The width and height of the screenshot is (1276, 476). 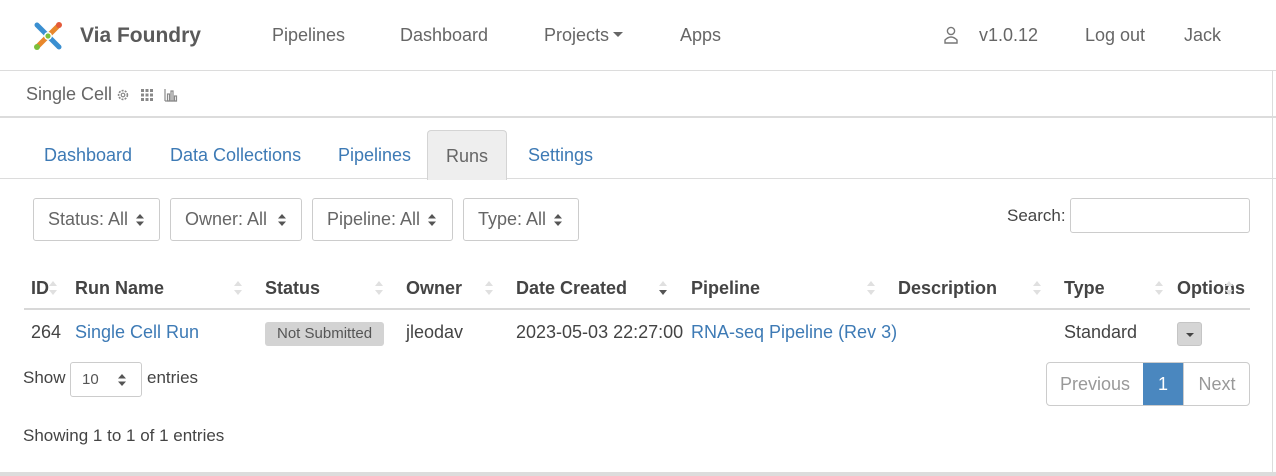 I want to click on tab-settings: Settings, so click(x=560, y=154).